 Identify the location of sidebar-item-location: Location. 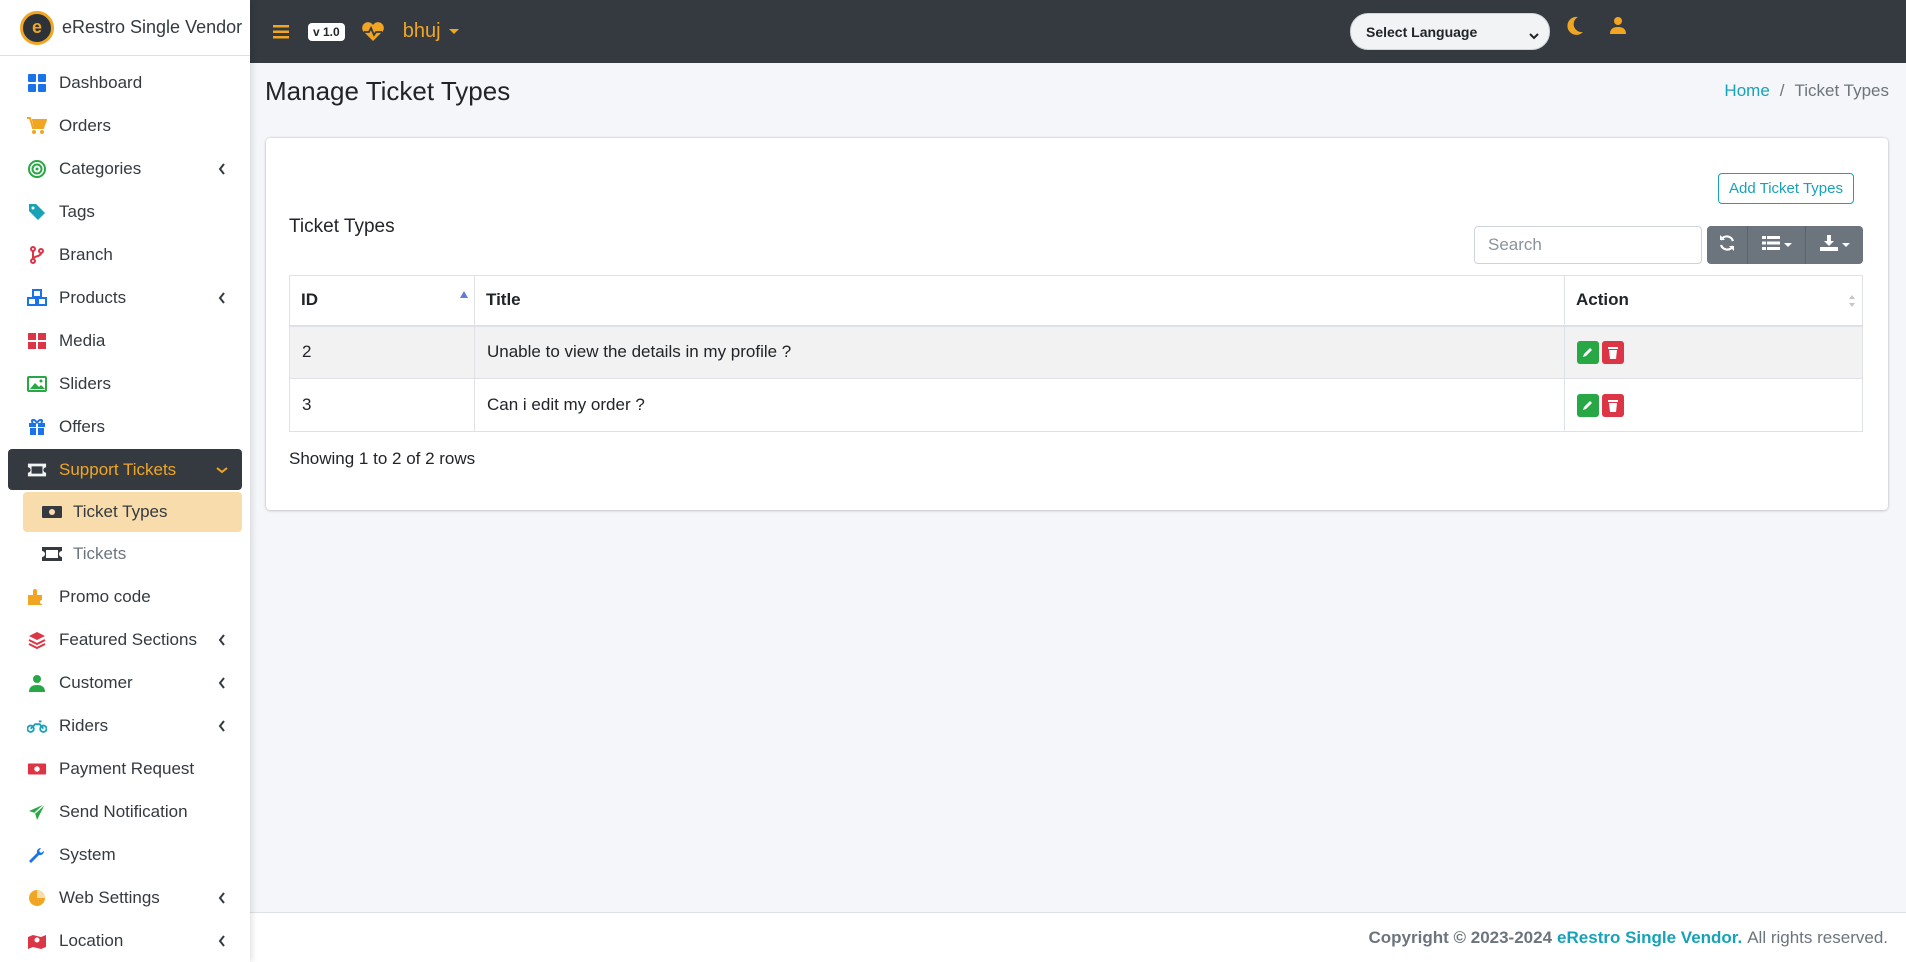
(125, 940).